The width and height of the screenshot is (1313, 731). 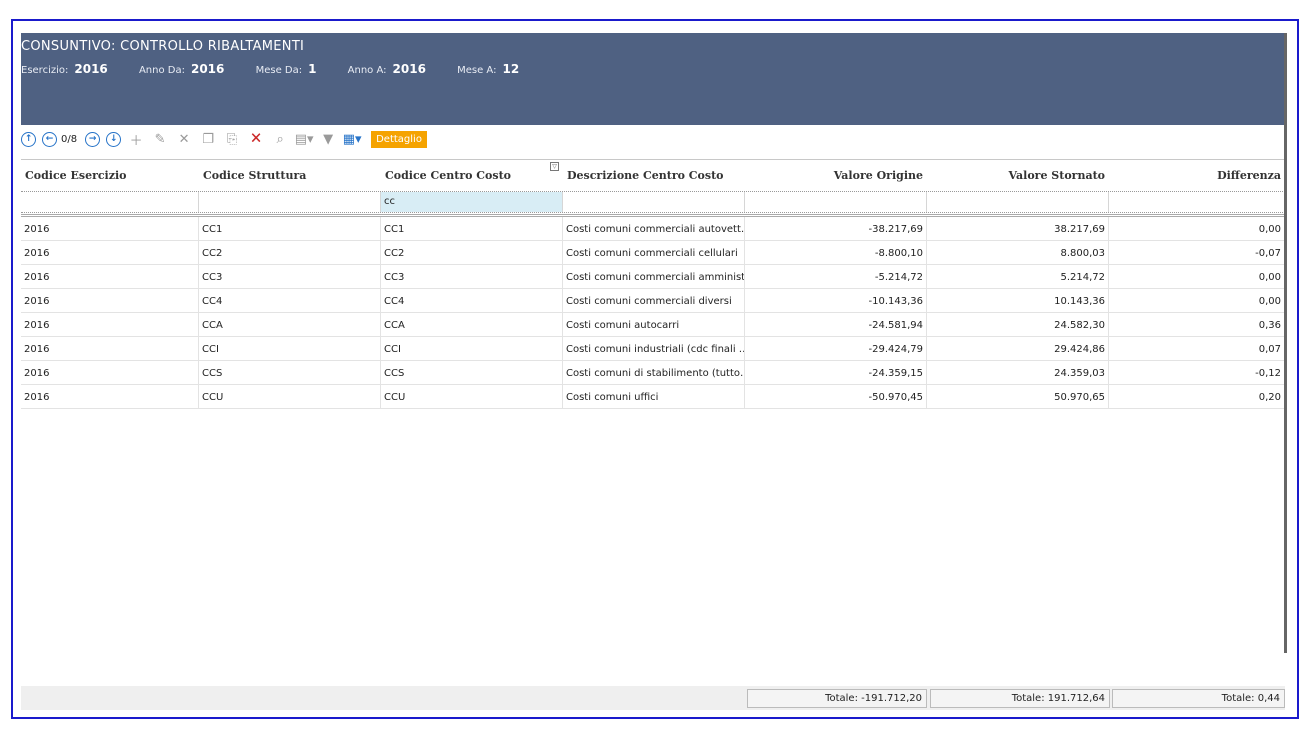 What do you see at coordinates (654, 202) in the screenshot?
I see `filter-cell-descrizione` at bounding box center [654, 202].